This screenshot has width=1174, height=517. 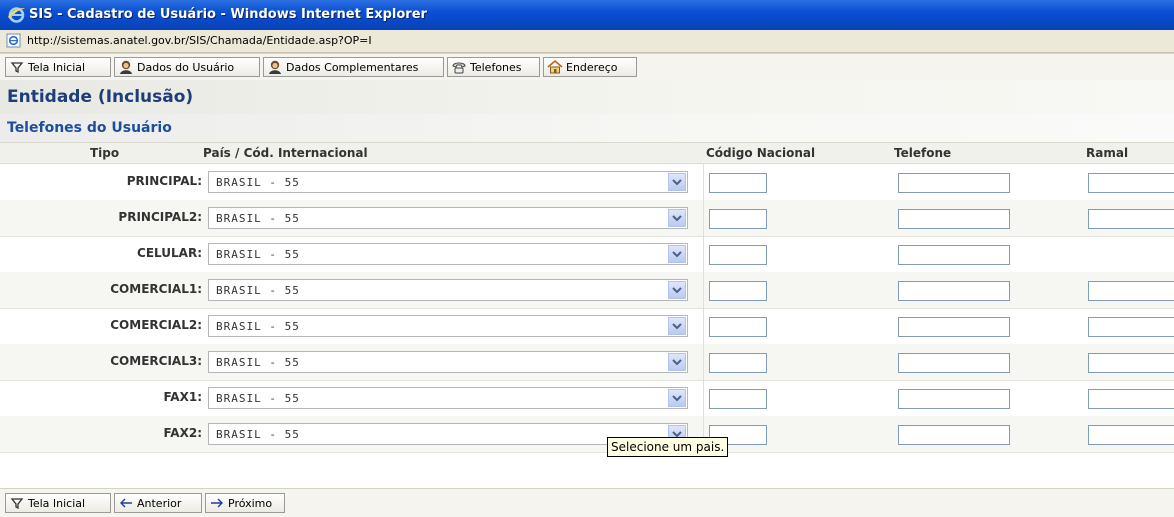 I want to click on dados-complementares-label: Dados Complementares, so click(x=352, y=67).